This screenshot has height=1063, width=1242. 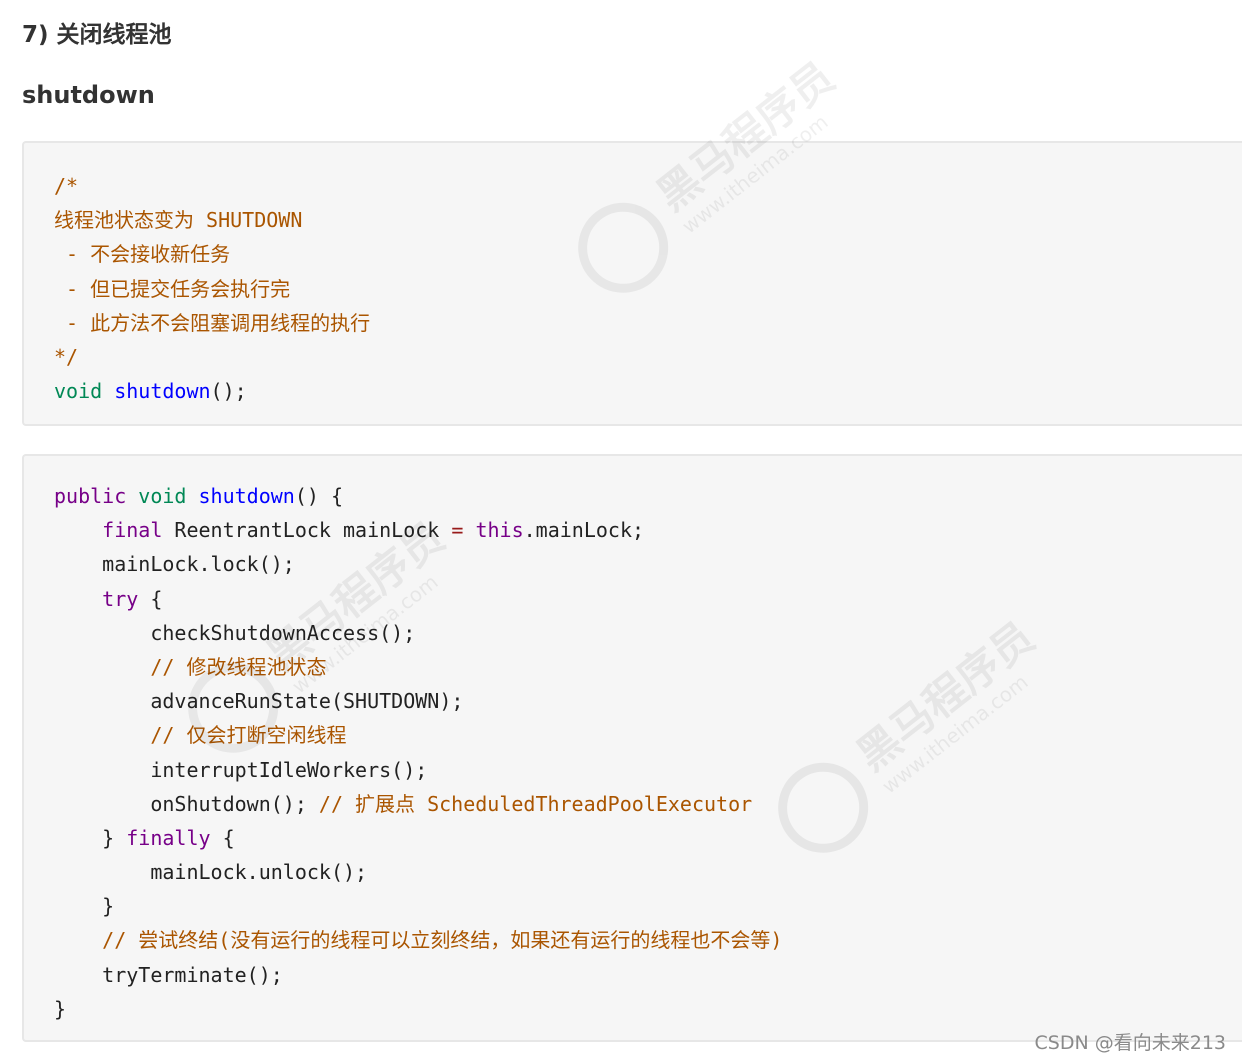 I want to click on code-line: */, so click(x=212, y=357).